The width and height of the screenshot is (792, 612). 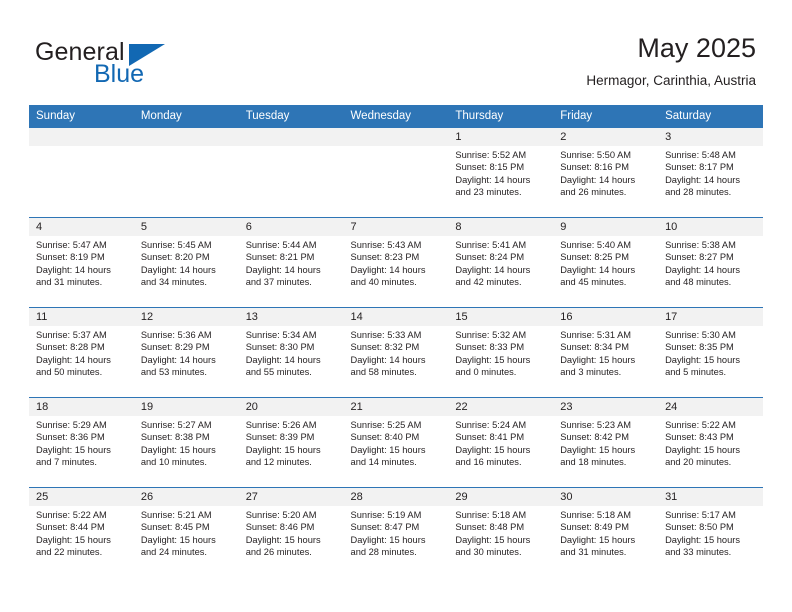 What do you see at coordinates (386, 335) in the screenshot?
I see `sunrise-time: Sunrise: 5:33 AM` at bounding box center [386, 335].